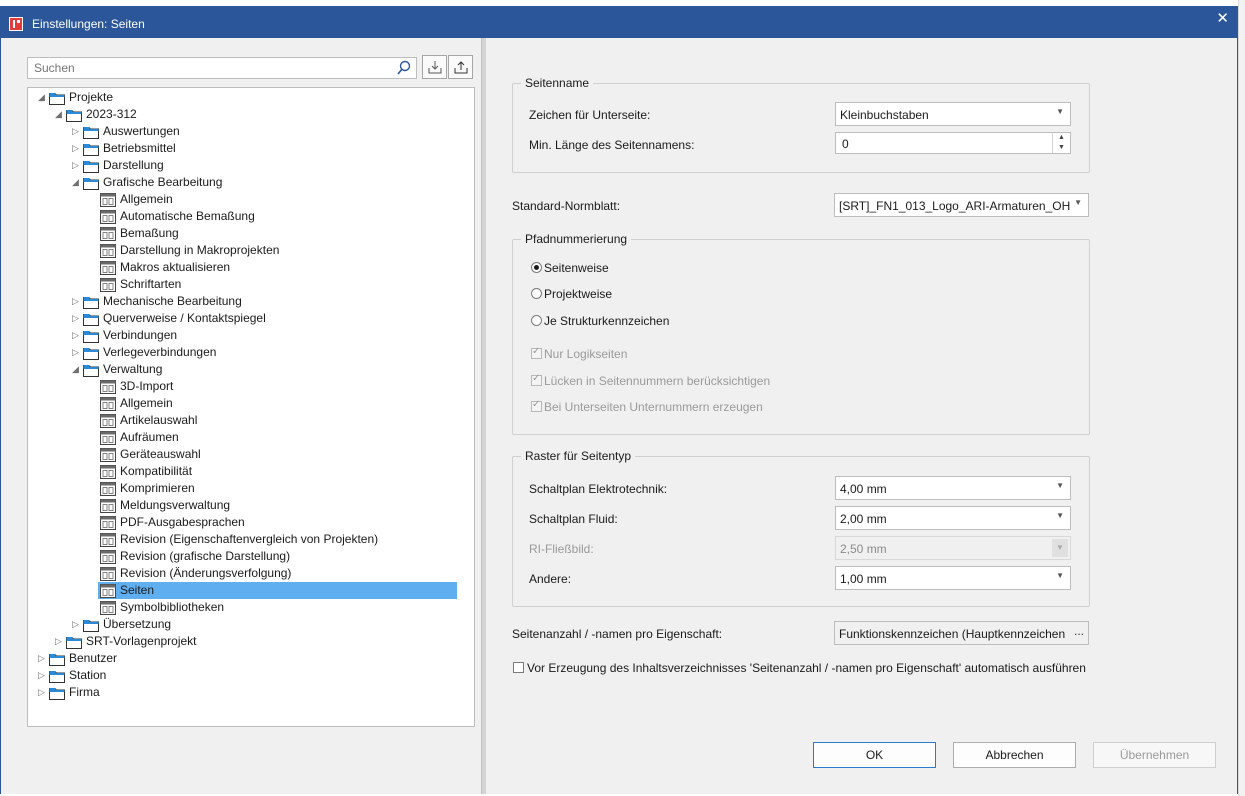  Describe the element at coordinates (248, 369) in the screenshot. I see `tree-item: ◢ Verwaltung` at that location.